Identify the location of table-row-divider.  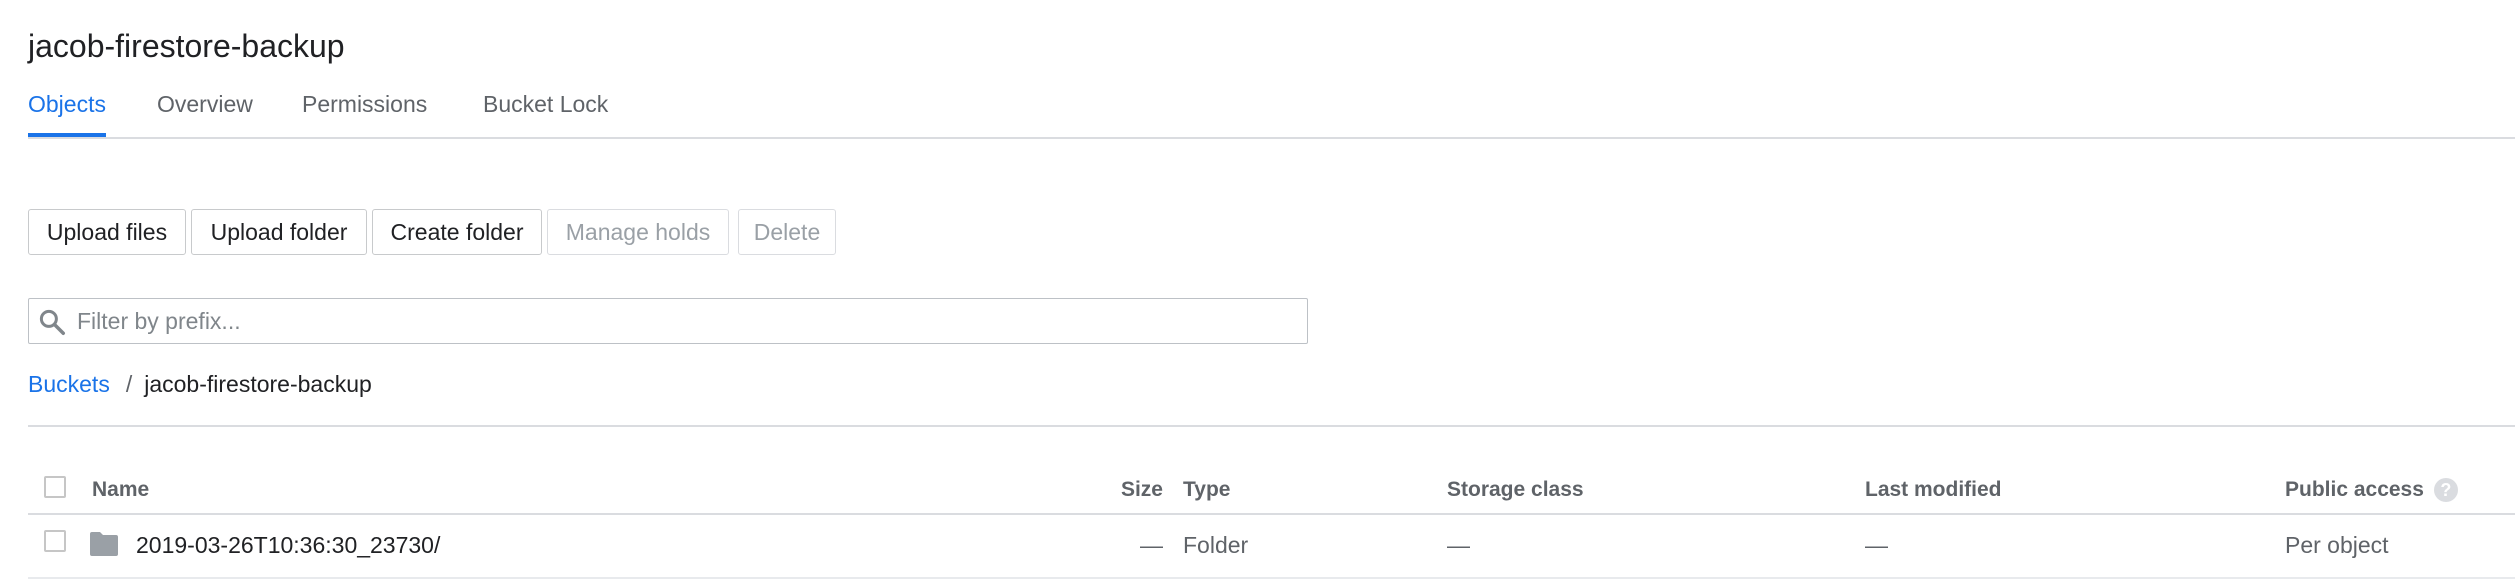
(1271, 578).